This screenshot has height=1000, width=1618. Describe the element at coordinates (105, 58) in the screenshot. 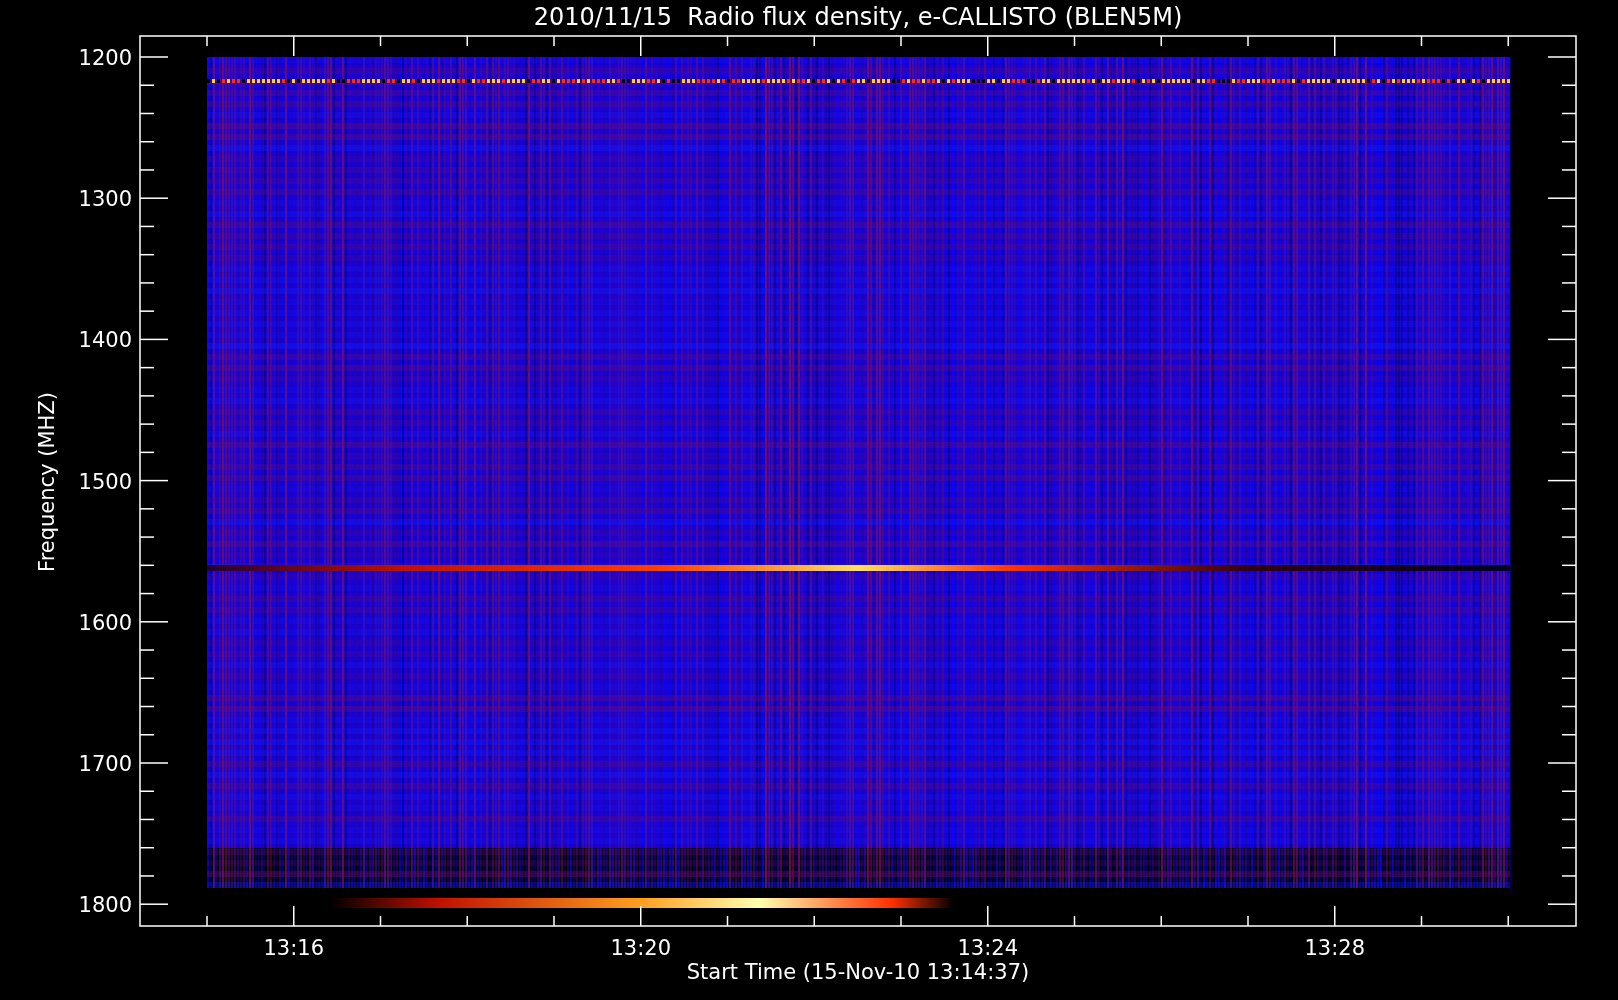

I see `y-tick-label: 1200` at that location.